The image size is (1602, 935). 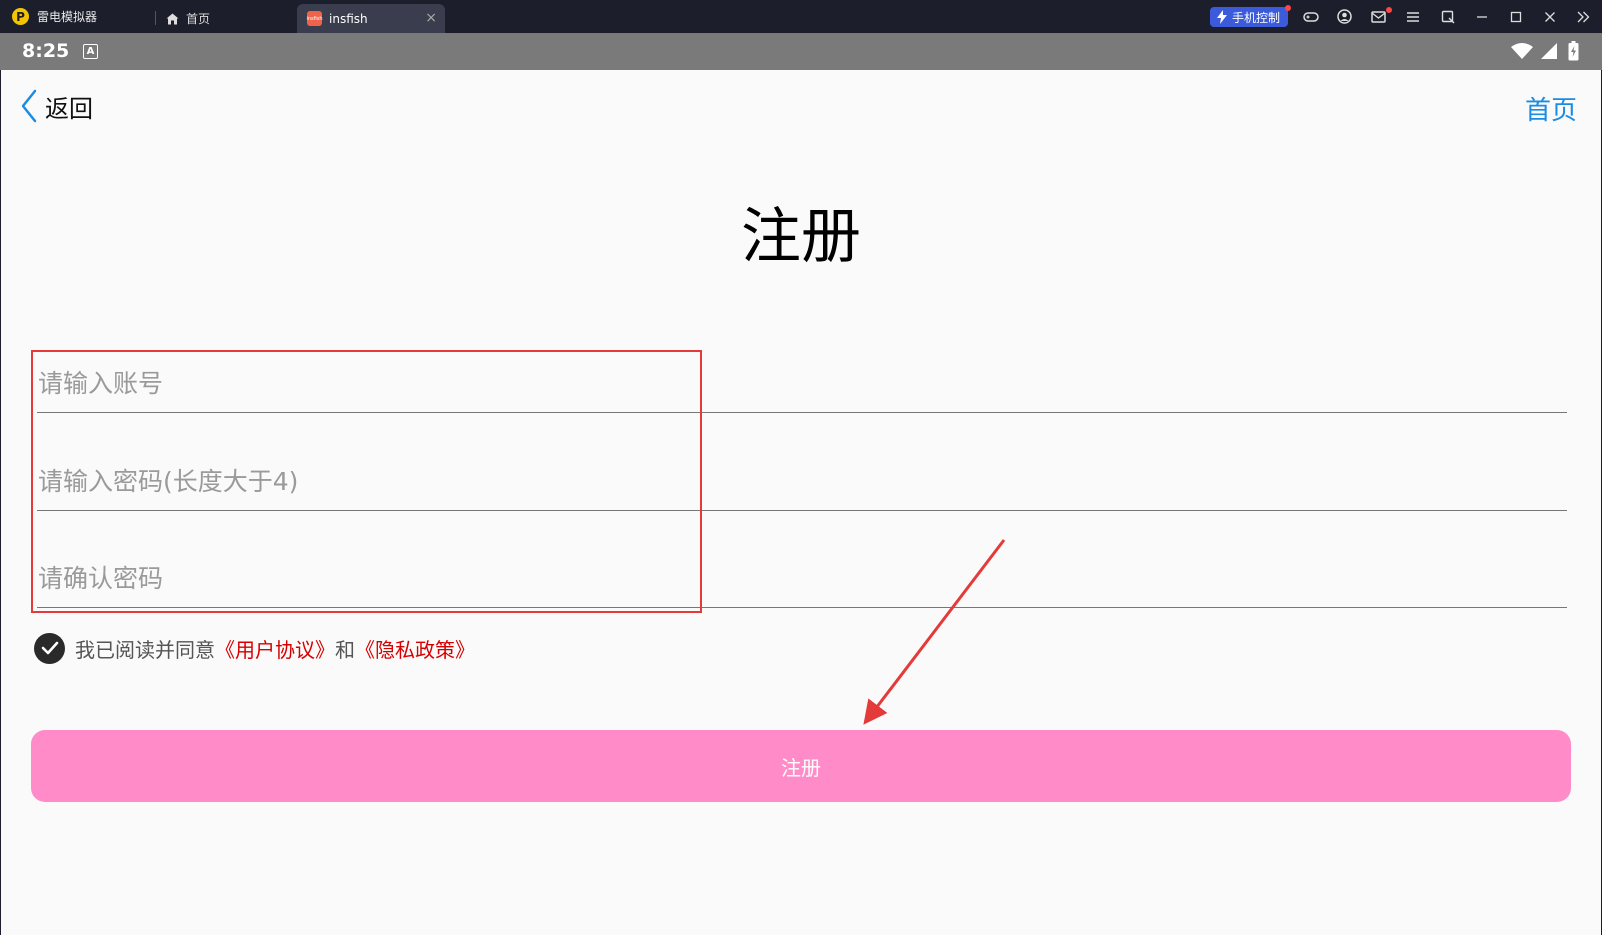 What do you see at coordinates (1288, 8) in the screenshot?
I see `notification-dot` at bounding box center [1288, 8].